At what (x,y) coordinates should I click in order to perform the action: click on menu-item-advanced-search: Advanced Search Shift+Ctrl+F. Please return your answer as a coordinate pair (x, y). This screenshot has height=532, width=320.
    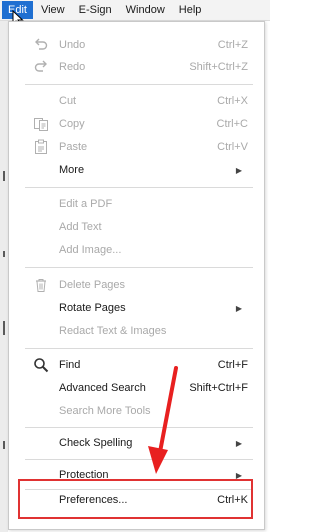
    Looking at the image, I should click on (136, 388).